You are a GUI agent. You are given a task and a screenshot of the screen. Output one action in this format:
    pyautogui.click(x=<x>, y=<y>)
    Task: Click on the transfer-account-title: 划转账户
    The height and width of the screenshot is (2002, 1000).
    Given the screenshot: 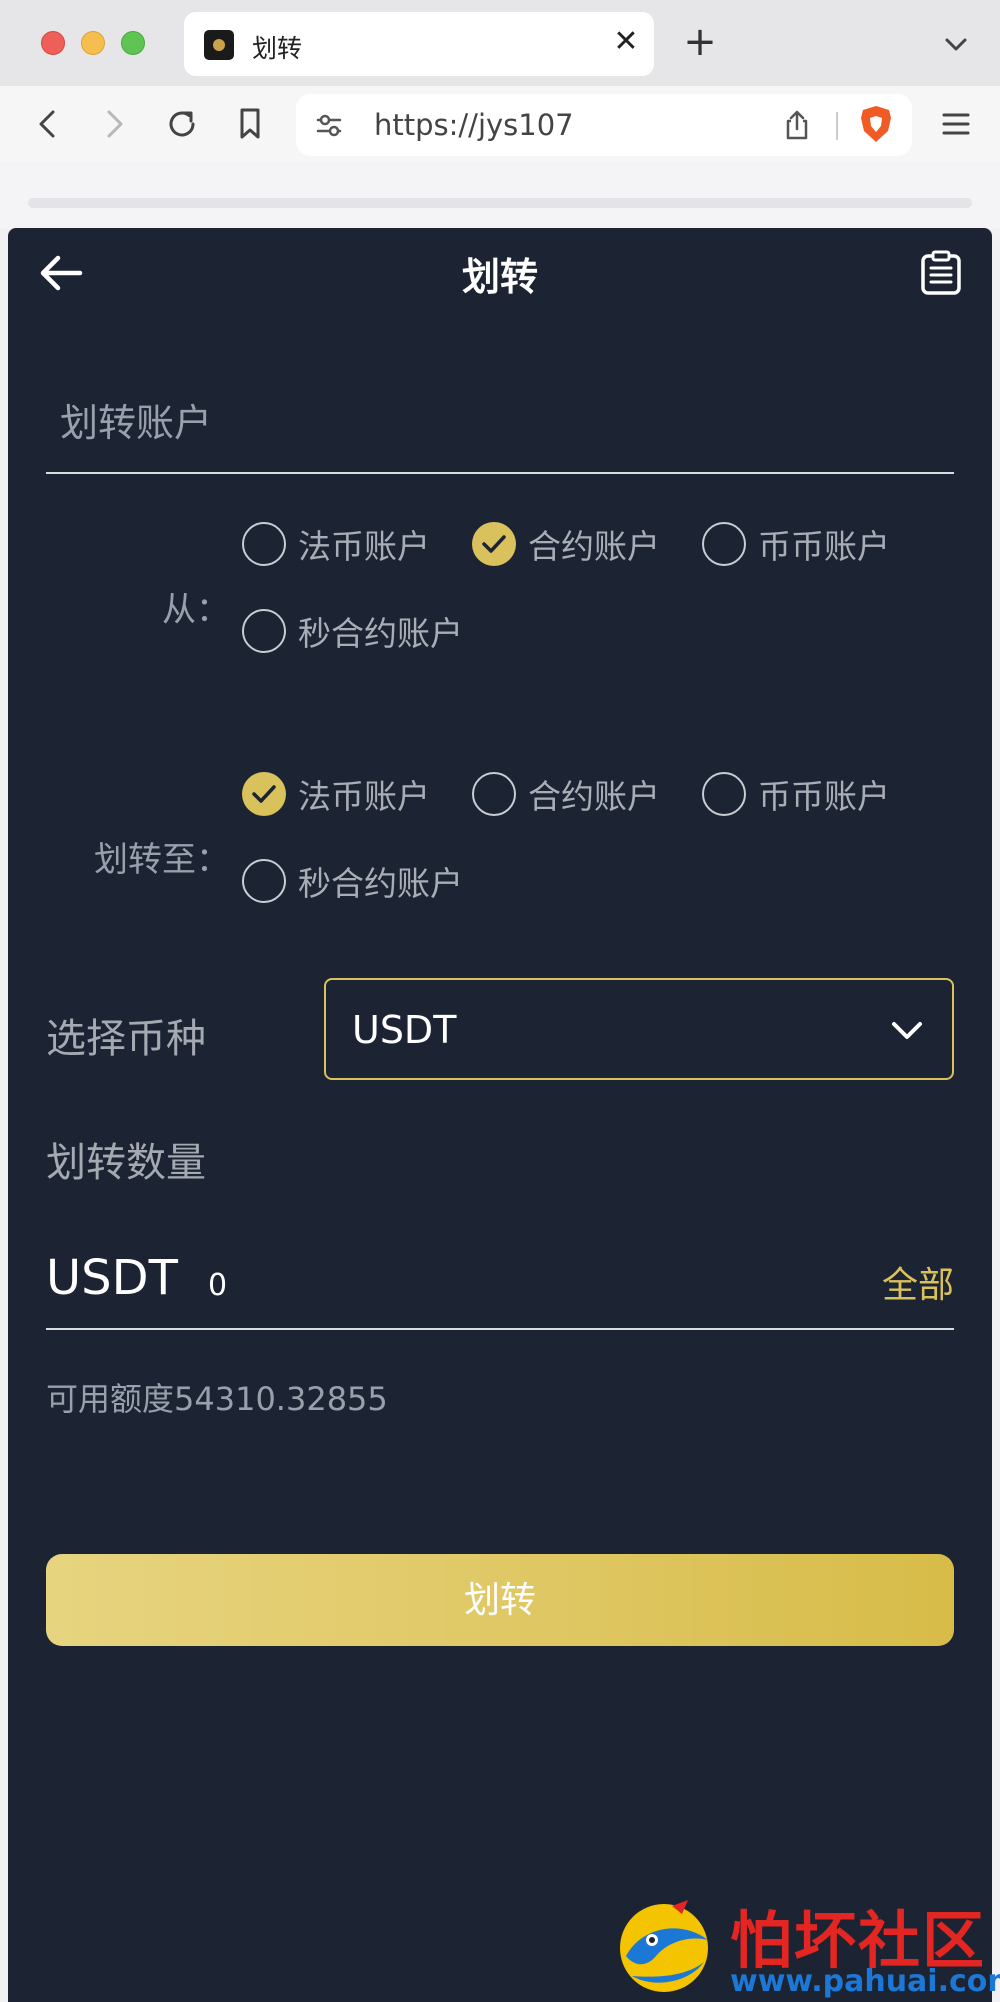 What is the action you would take?
    pyautogui.click(x=136, y=423)
    